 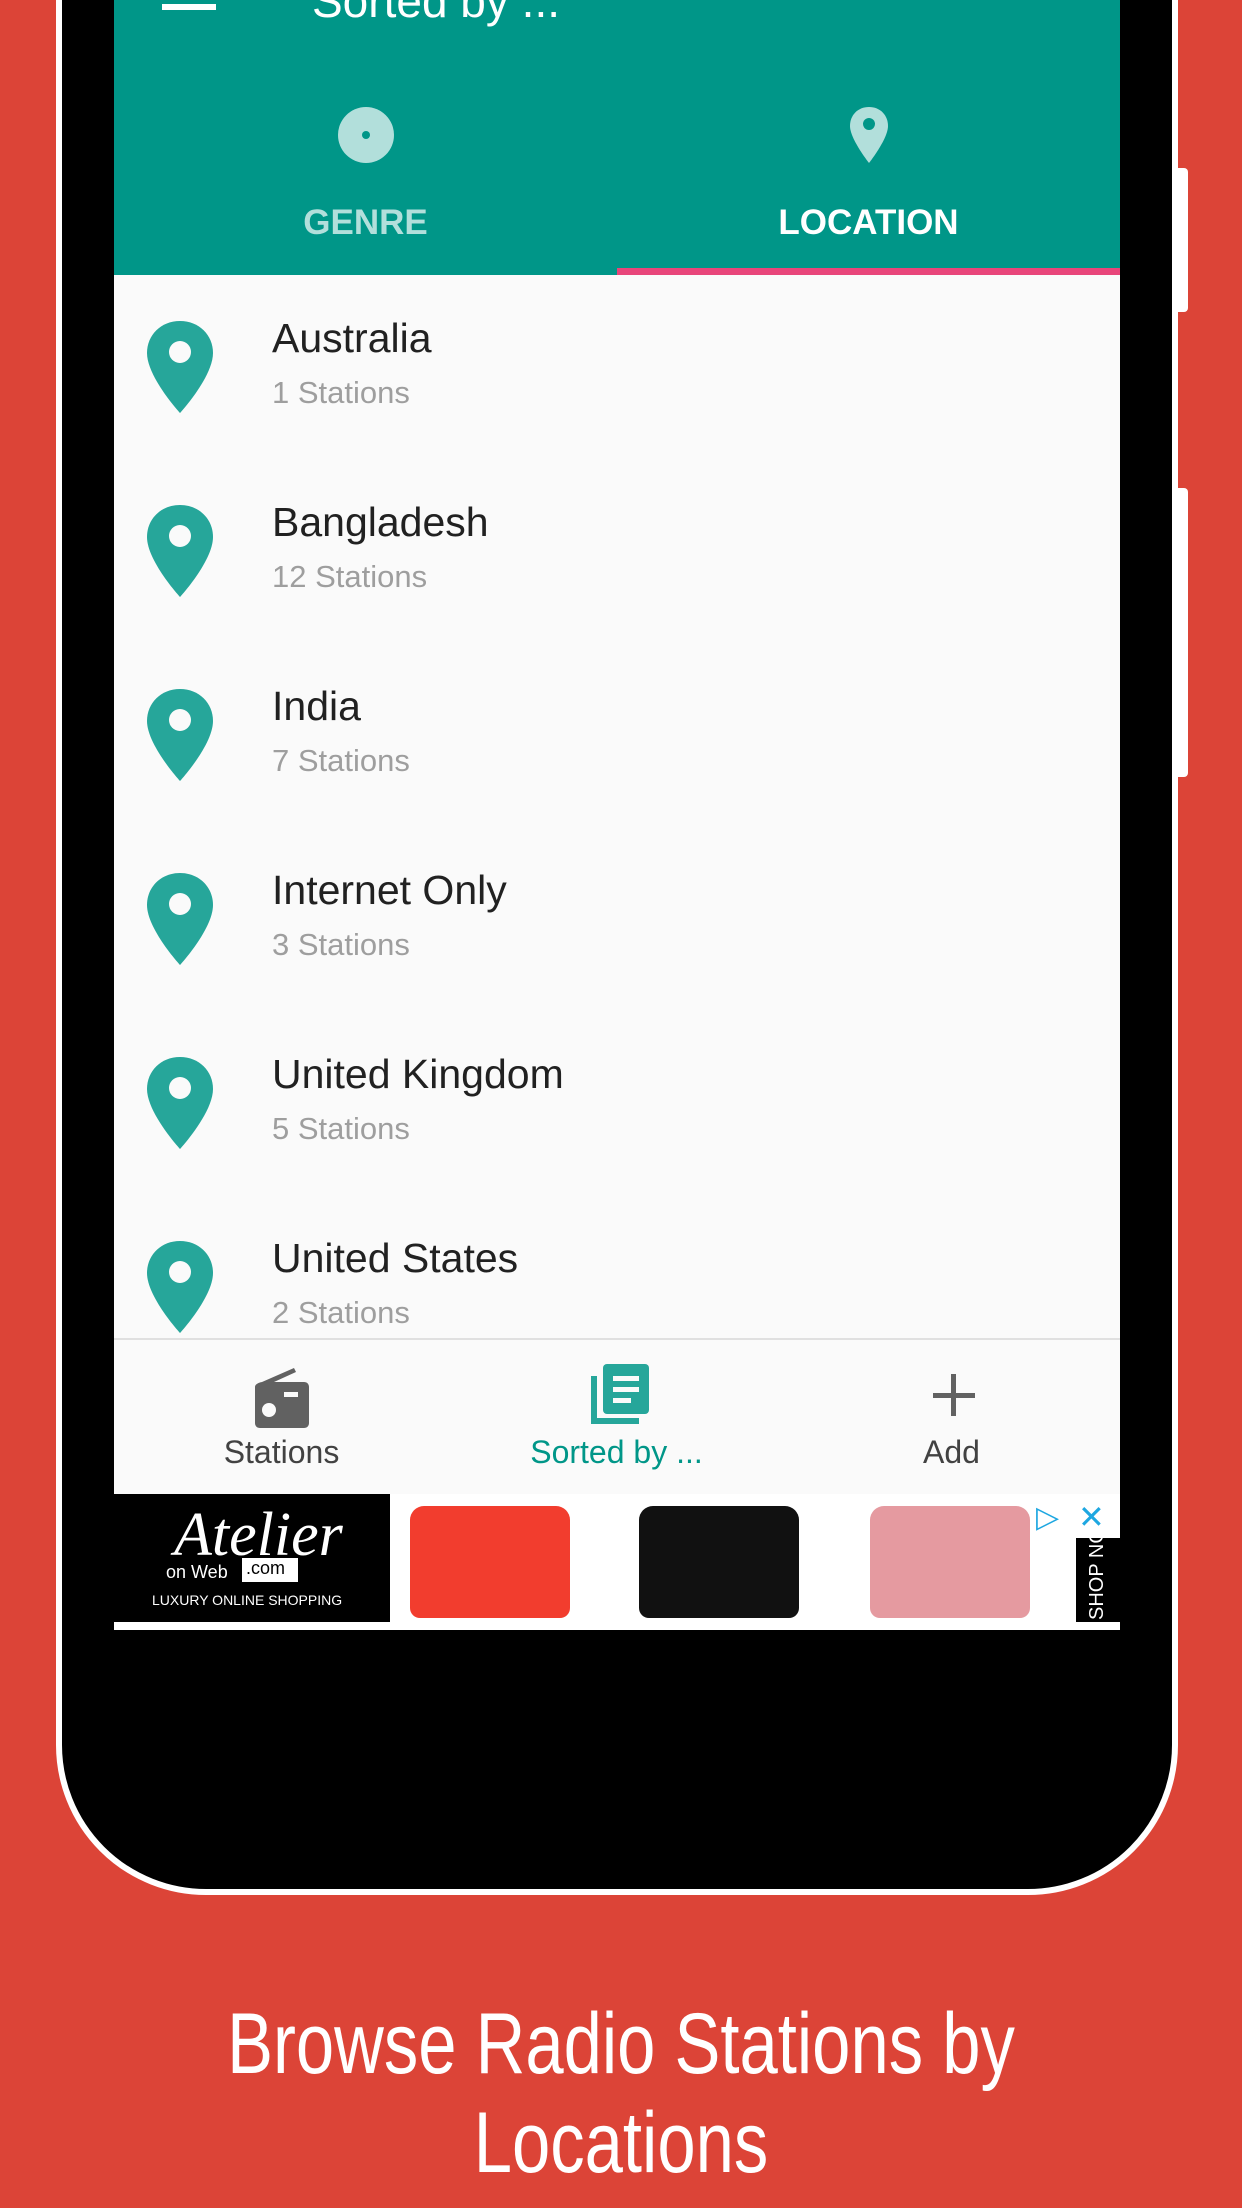 What do you see at coordinates (341, 1312) in the screenshot?
I see `station-count: 2 Stations` at bounding box center [341, 1312].